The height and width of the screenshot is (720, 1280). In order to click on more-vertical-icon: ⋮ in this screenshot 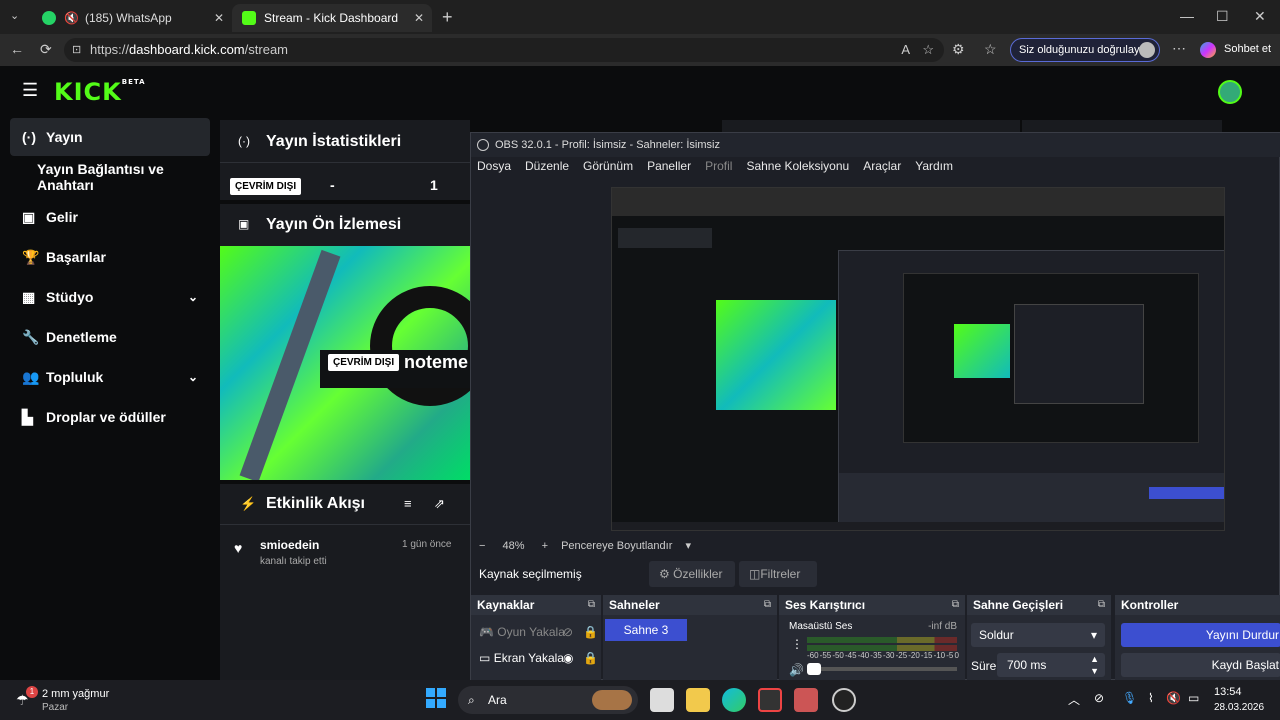, I will do `click(797, 644)`.